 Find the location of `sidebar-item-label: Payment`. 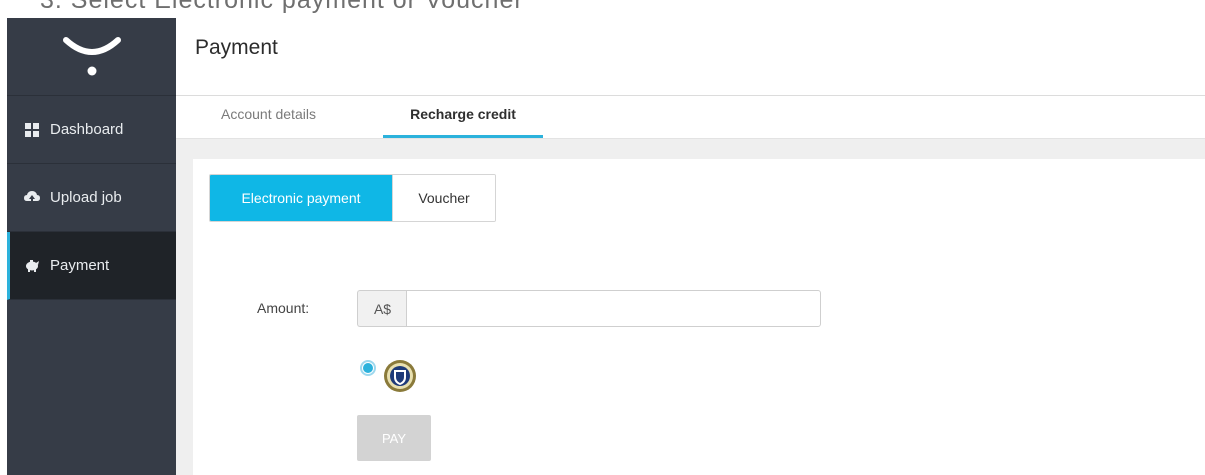

sidebar-item-label: Payment is located at coordinates (80, 265).